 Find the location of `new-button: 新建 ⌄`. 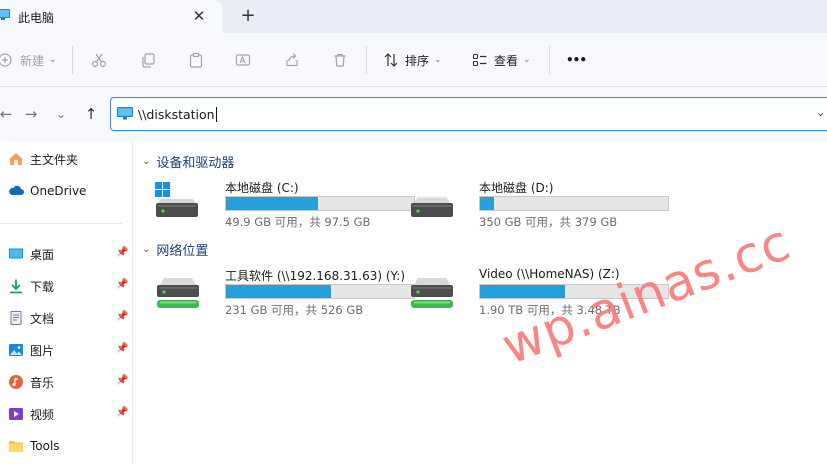

new-button: 新建 ⌄ is located at coordinates (28, 60).